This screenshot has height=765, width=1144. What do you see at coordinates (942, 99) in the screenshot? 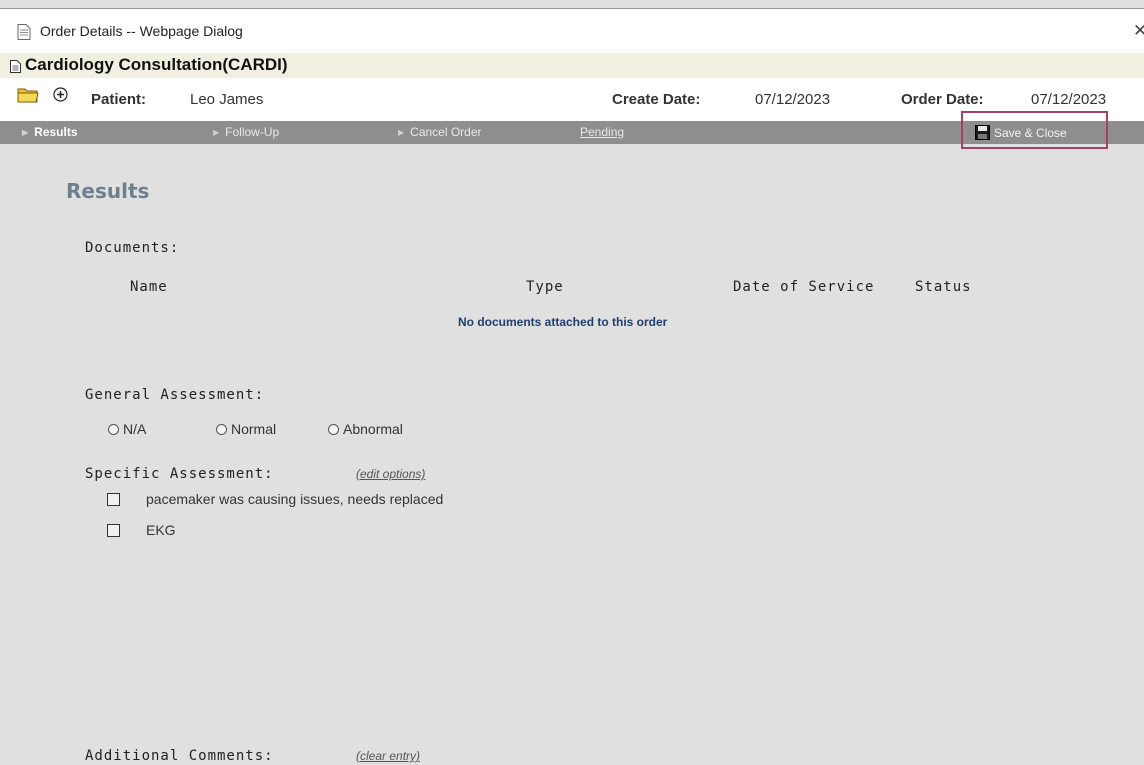
I see `order-date-label: Order Date:` at bounding box center [942, 99].